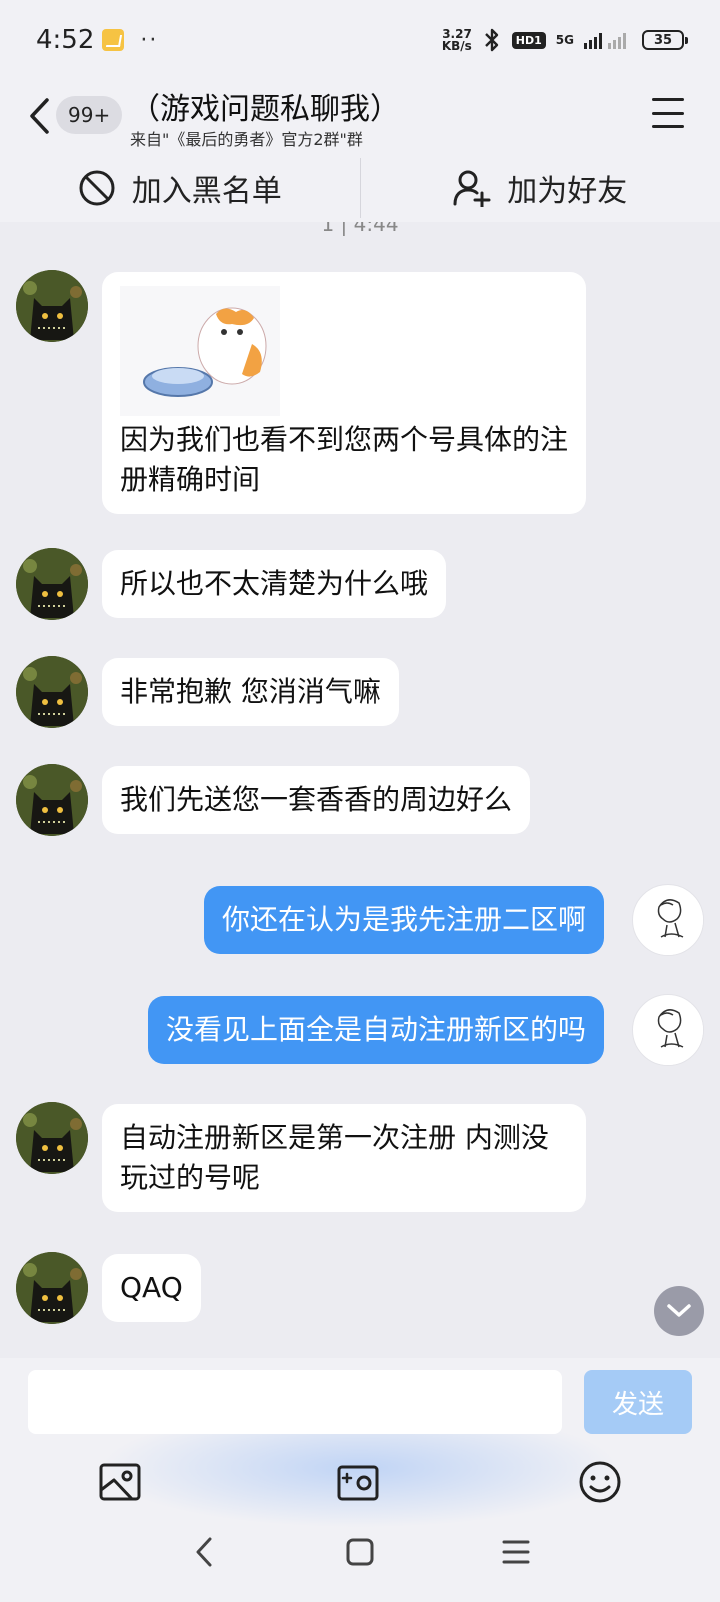 The image size is (720, 1602). I want to click on back-button, so click(39, 116).